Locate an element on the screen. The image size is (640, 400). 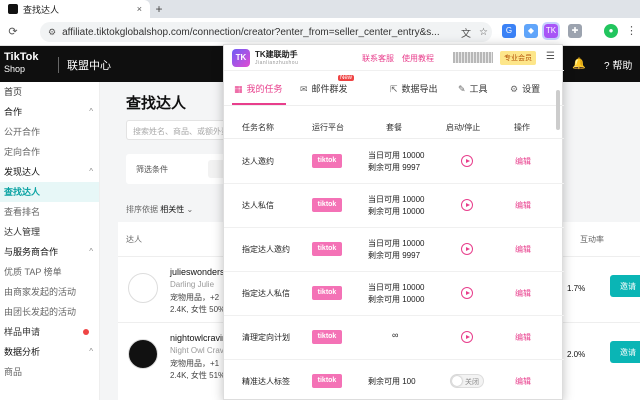
tiktok-favicon-icon is located at coordinates (13, 9).